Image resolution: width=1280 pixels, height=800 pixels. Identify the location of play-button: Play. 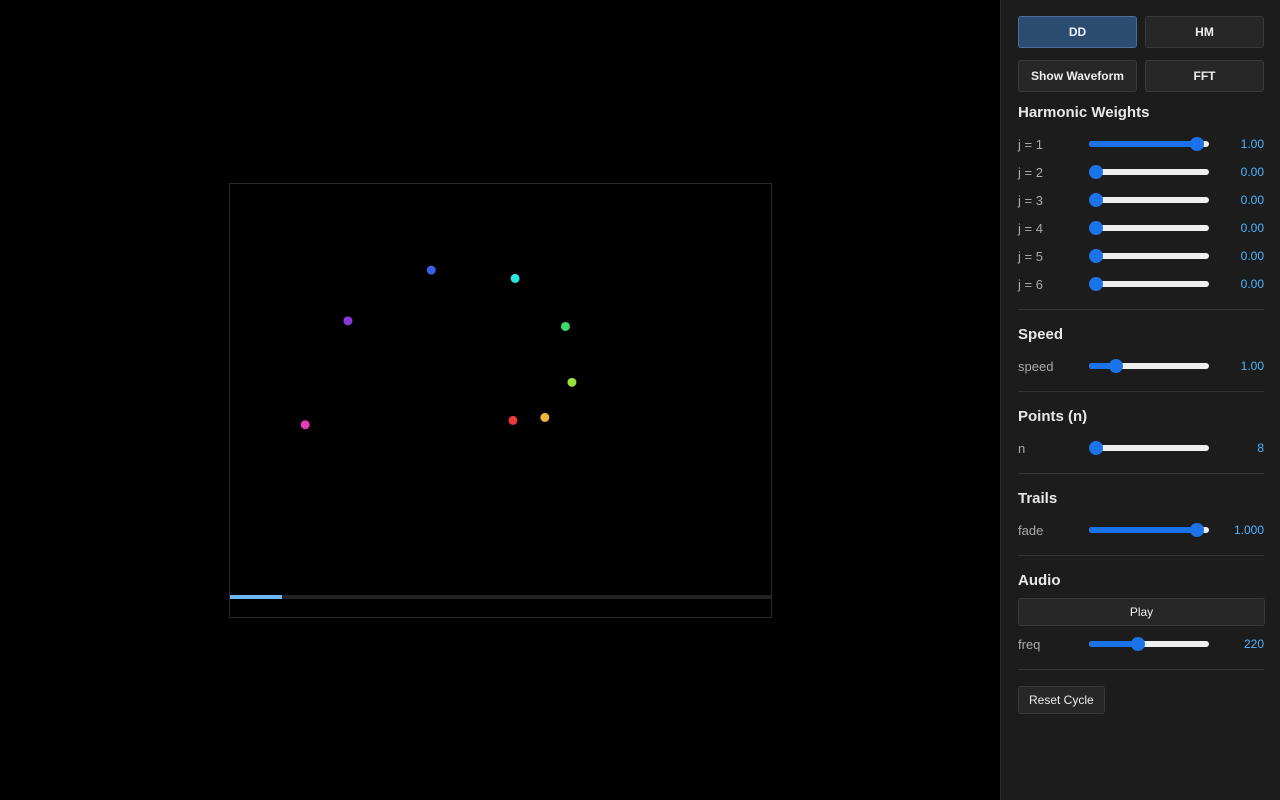
(1141, 612).